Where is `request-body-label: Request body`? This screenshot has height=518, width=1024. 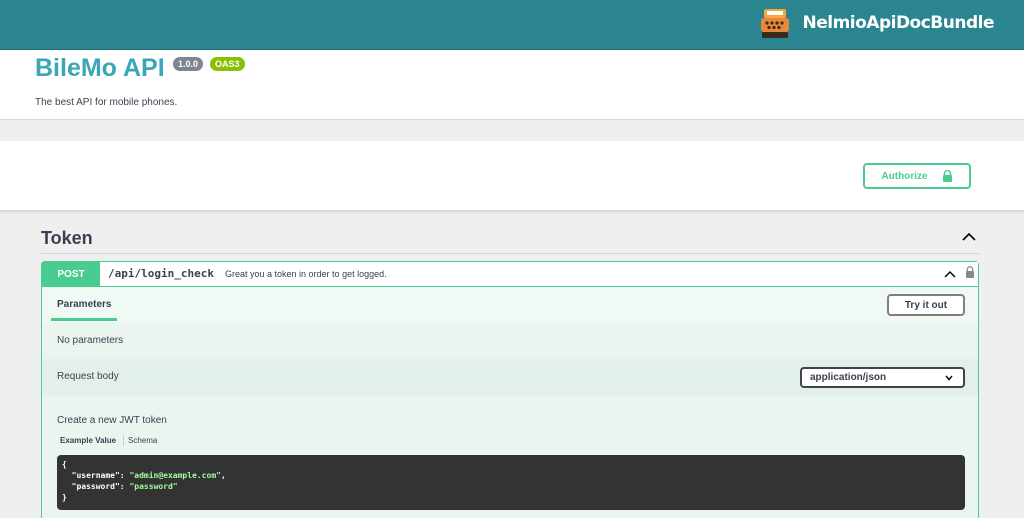 request-body-label: Request body is located at coordinates (88, 376).